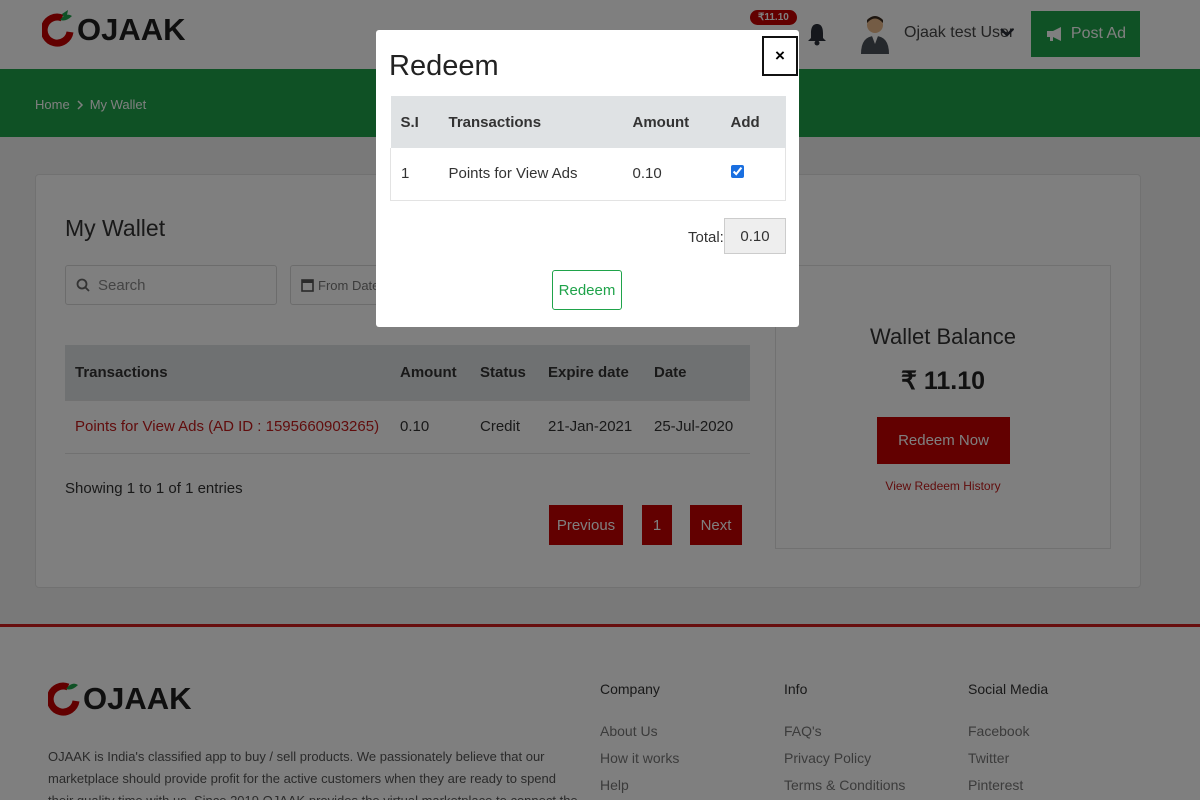 This screenshot has width=1200, height=800. What do you see at coordinates (530, 122) in the screenshot?
I see `column-header: Transactions` at bounding box center [530, 122].